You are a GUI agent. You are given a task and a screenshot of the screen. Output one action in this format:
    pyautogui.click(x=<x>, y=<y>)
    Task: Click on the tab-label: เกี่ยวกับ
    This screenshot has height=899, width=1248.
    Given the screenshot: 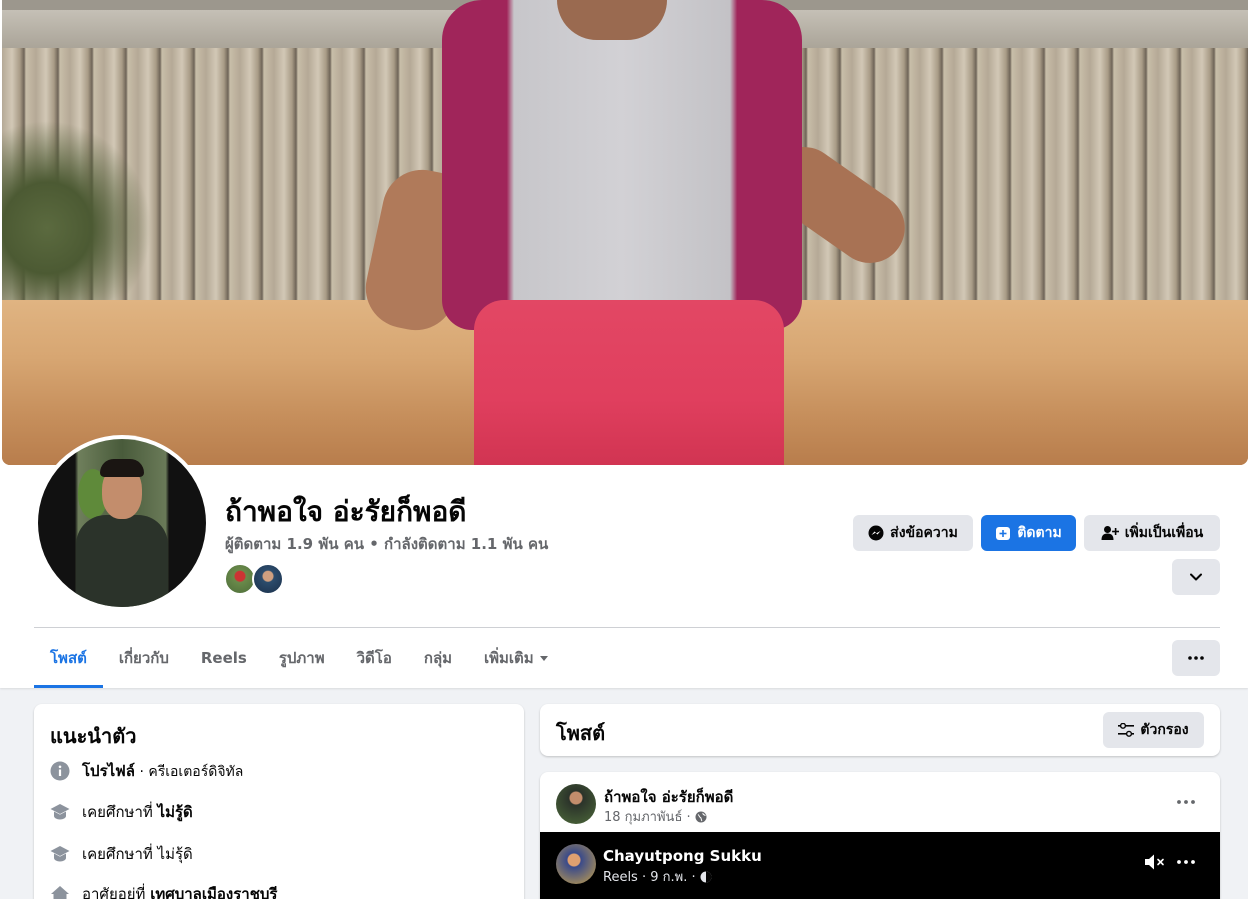 What is the action you would take?
    pyautogui.click(x=143, y=658)
    